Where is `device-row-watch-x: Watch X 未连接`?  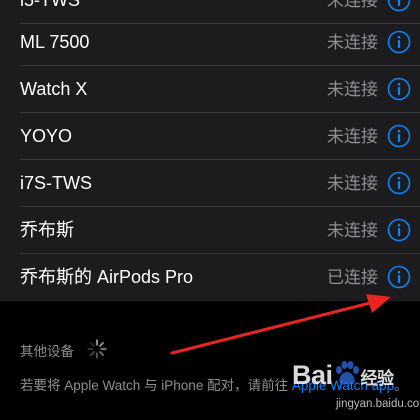 device-row-watch-x: Watch X 未连接 is located at coordinates (210, 89).